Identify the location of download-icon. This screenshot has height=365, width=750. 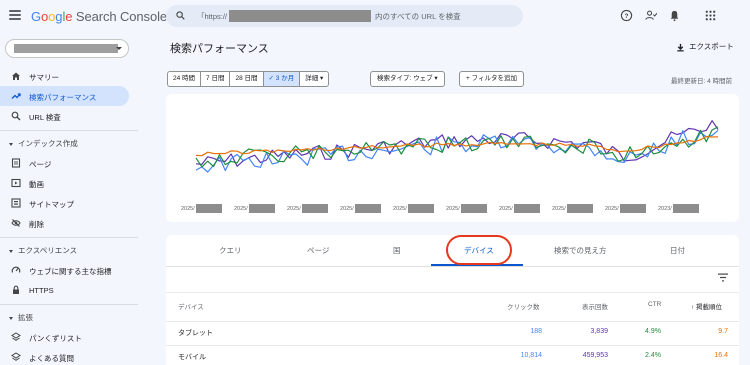
(680, 47).